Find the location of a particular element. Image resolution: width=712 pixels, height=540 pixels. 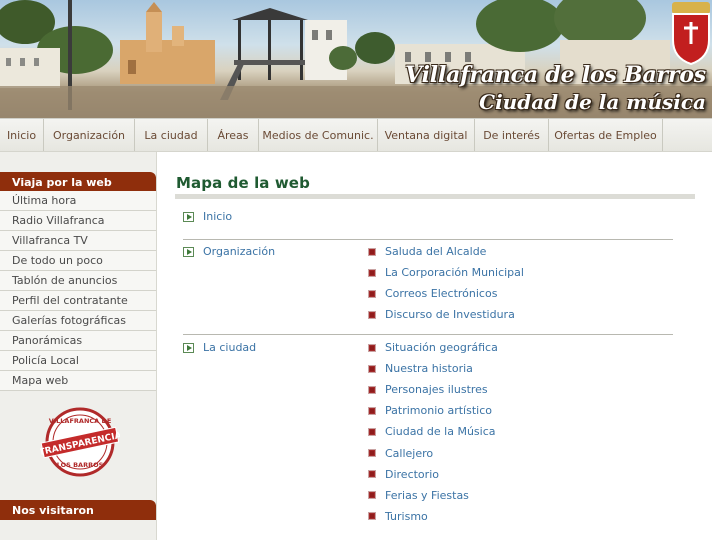

transparency-seal-logo: VILLAFRANCA DE TRANSPARENCIA LOS BARROS is located at coordinates (80, 442).